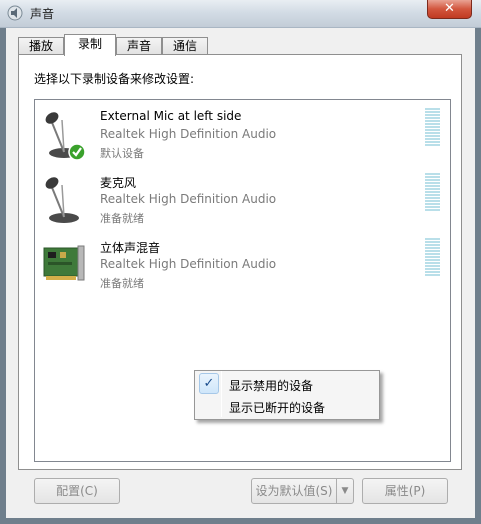 The image size is (481, 524). Describe the element at coordinates (122, 153) in the screenshot. I see `device-status: 默认设备` at that location.